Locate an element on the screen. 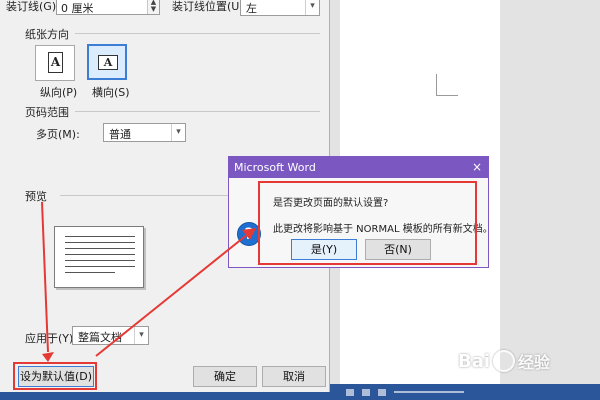 Image resolution: width=600 pixels, height=400 pixels. ok-button: 确定 is located at coordinates (225, 376).